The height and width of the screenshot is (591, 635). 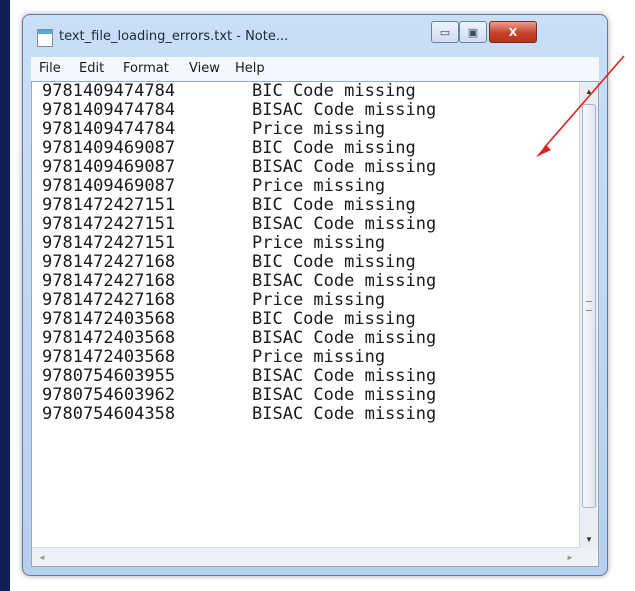 I want to click on vertical-scrollbar: ▲ ▼, so click(x=588, y=315).